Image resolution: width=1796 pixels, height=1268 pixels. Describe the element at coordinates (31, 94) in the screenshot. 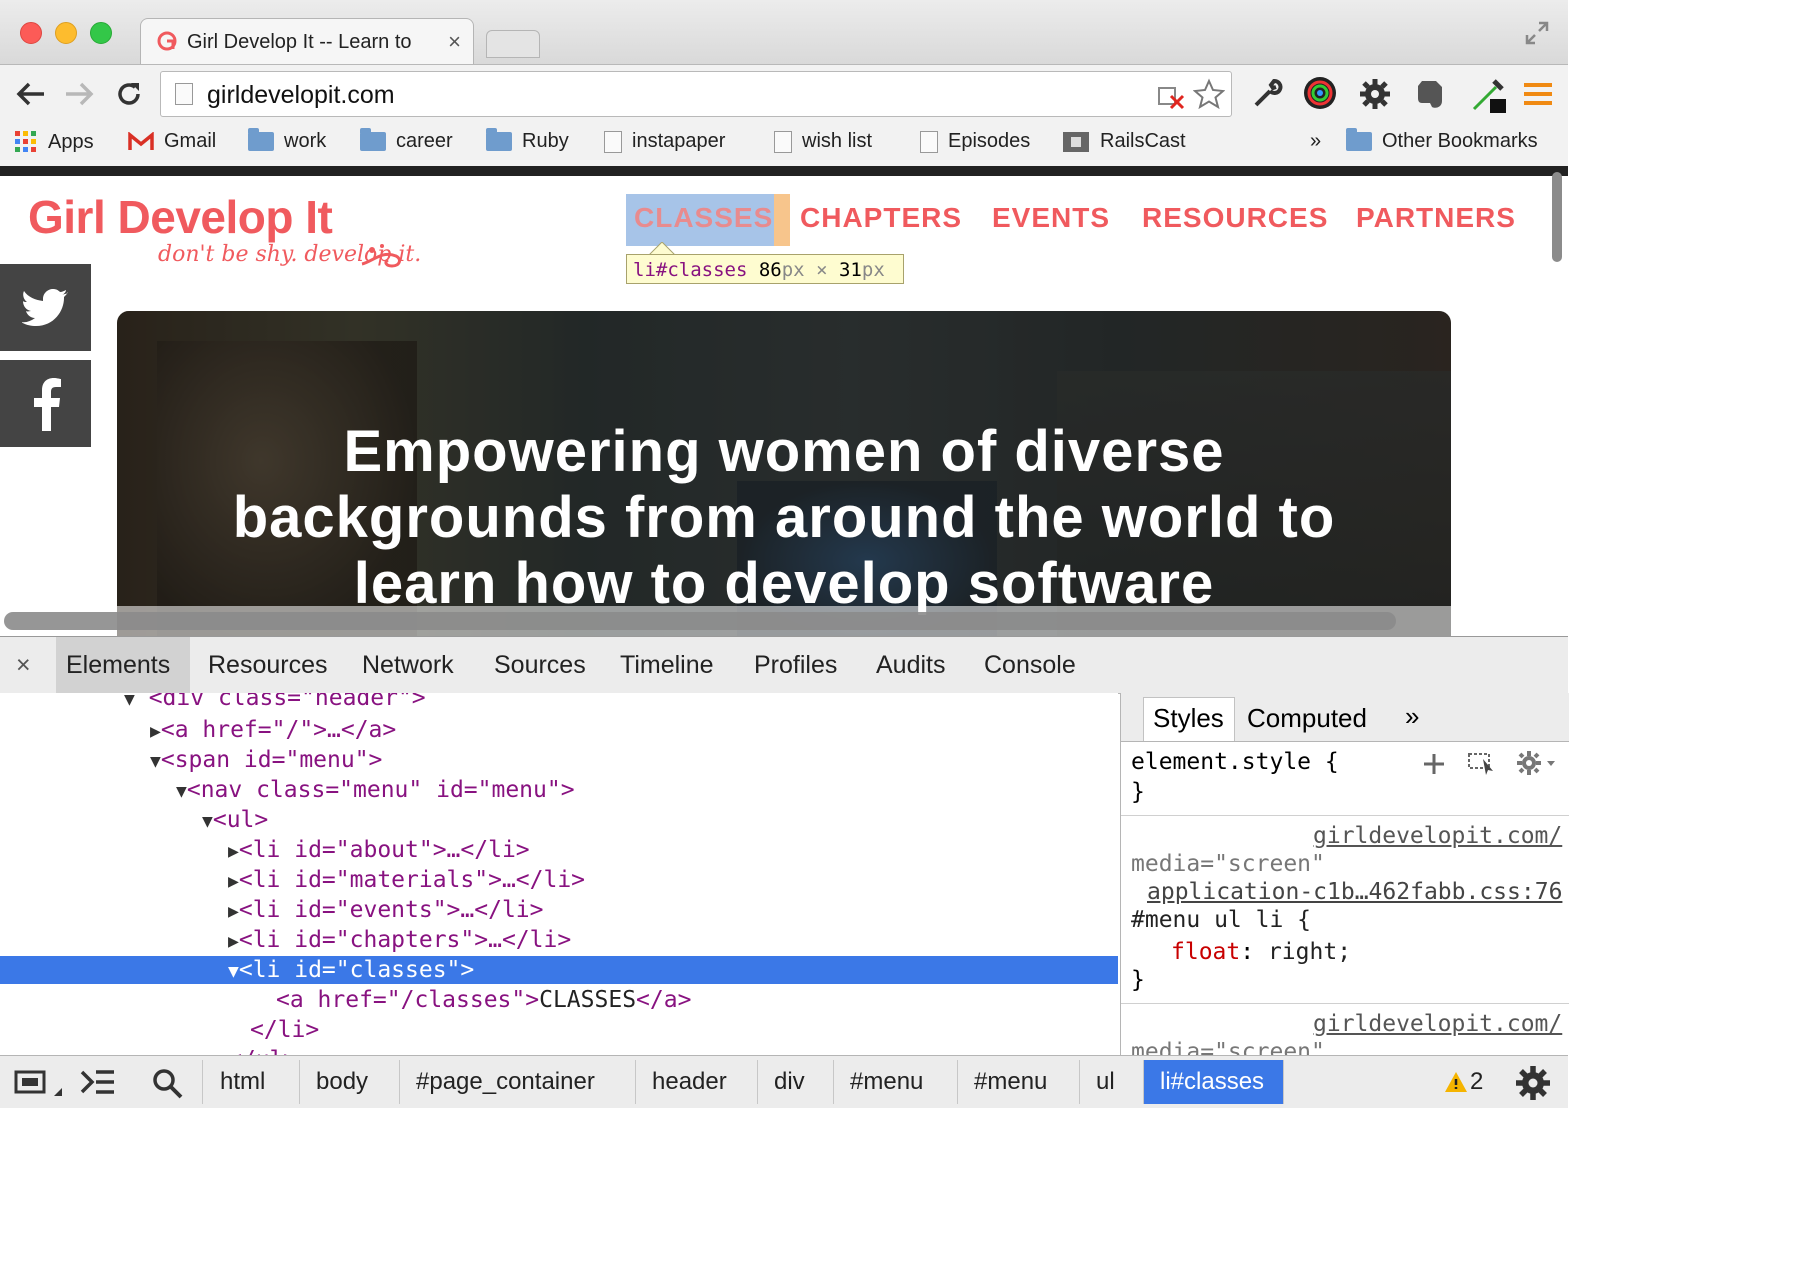

I see `back-icon` at that location.